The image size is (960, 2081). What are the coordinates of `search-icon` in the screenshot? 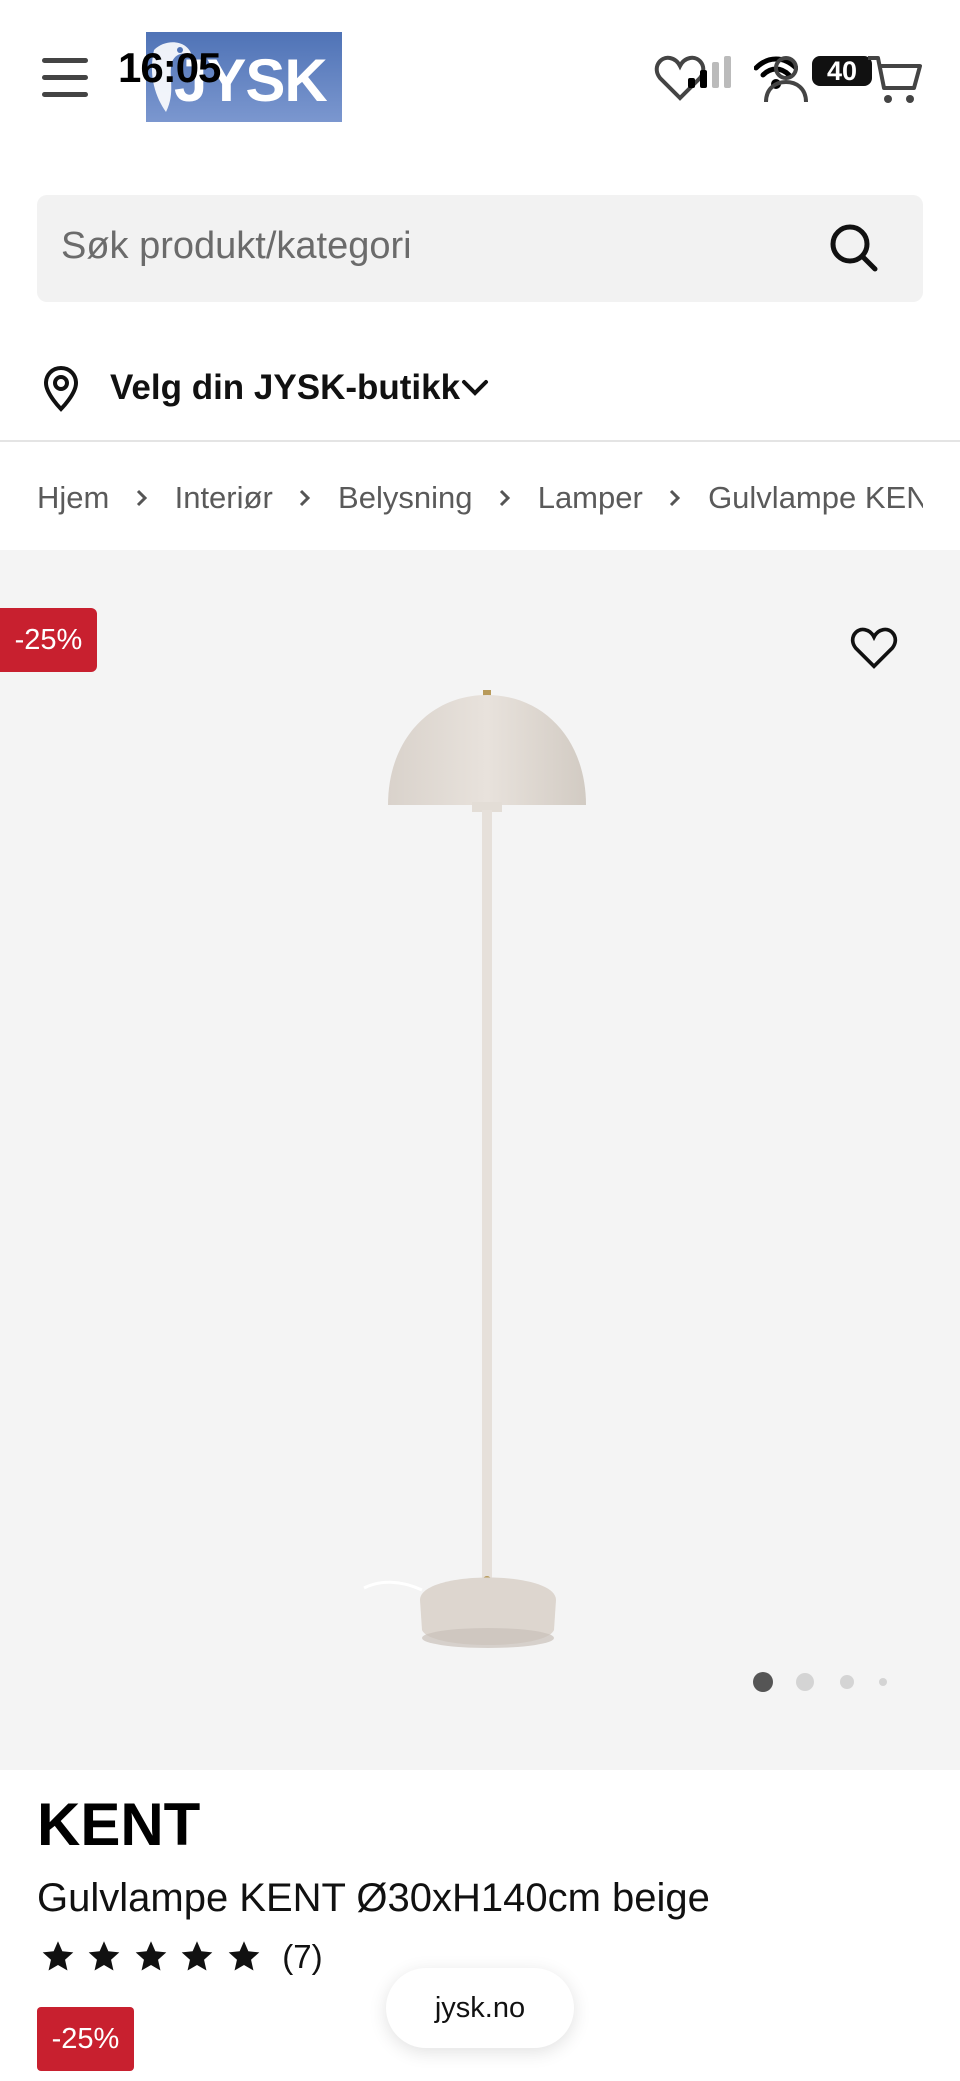 It's located at (854, 248).